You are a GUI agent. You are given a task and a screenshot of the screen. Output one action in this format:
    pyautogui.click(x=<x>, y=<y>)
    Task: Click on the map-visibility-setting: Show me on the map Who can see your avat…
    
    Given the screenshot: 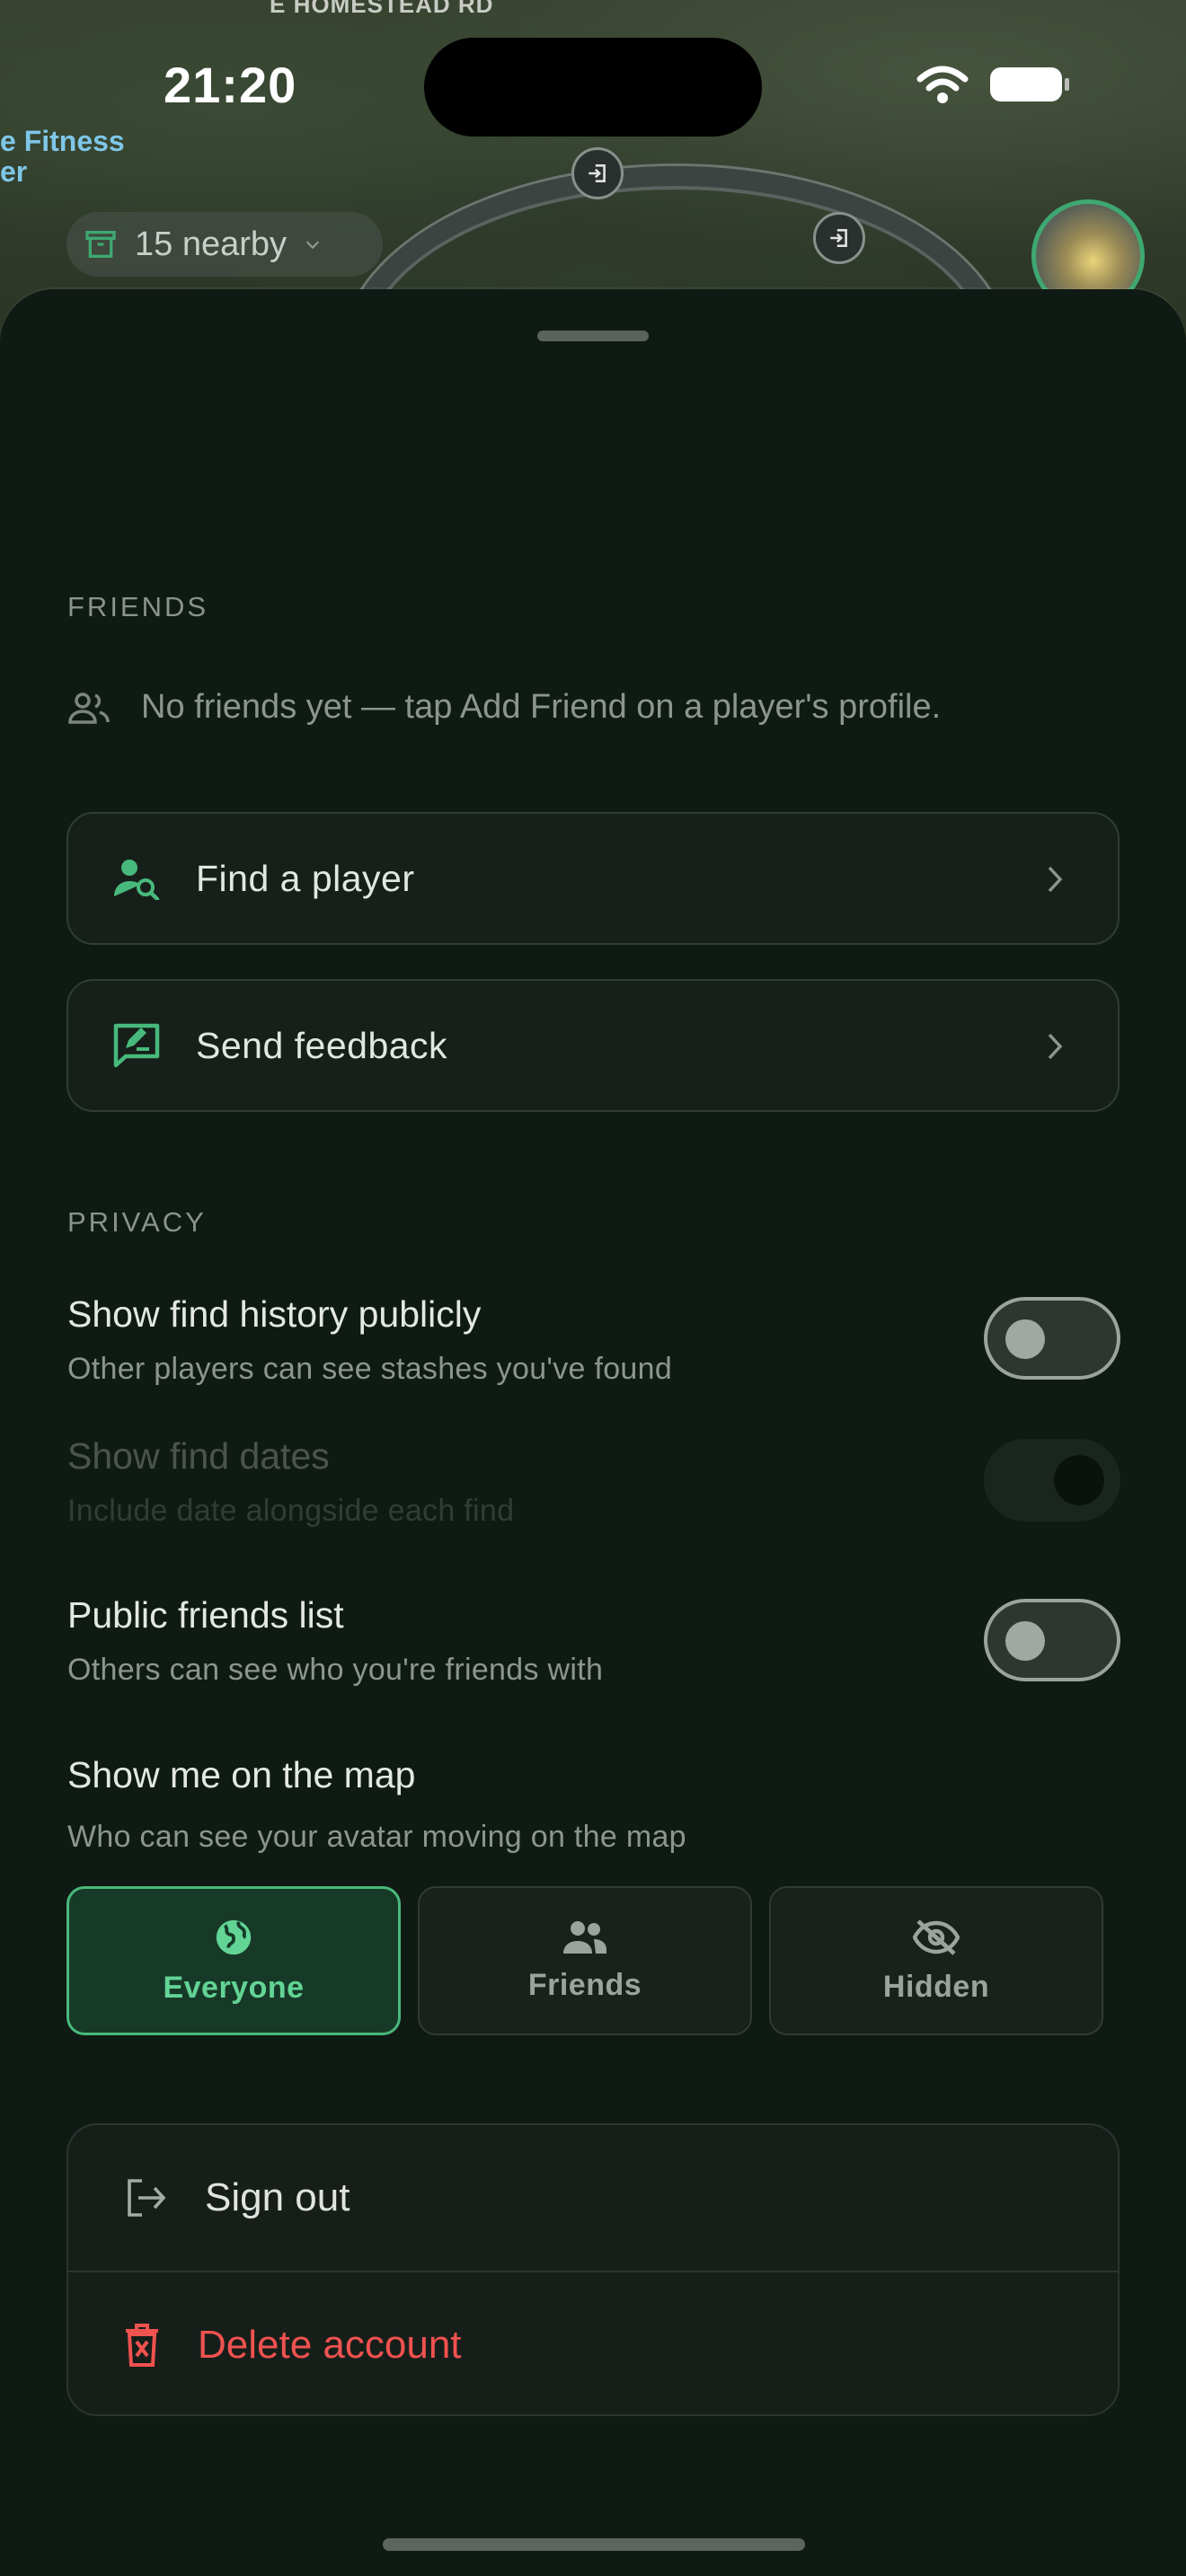 What is the action you would take?
    pyautogui.click(x=593, y=1804)
    